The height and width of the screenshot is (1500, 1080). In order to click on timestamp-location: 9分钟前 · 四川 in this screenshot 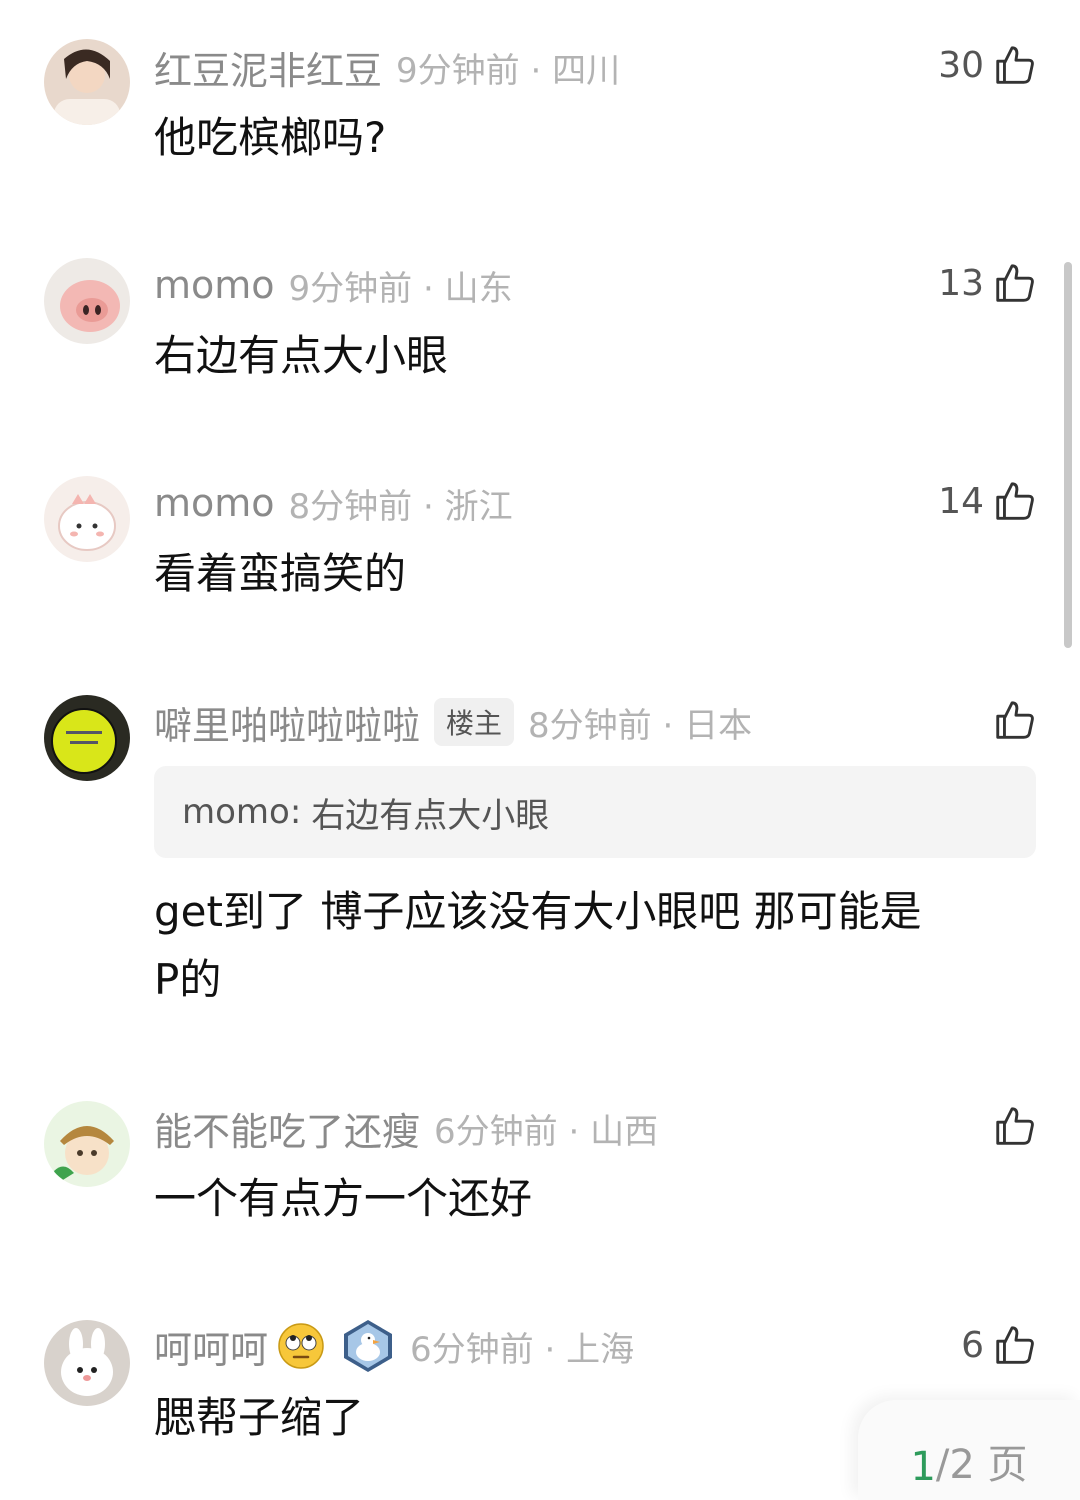, I will do `click(508, 70)`.